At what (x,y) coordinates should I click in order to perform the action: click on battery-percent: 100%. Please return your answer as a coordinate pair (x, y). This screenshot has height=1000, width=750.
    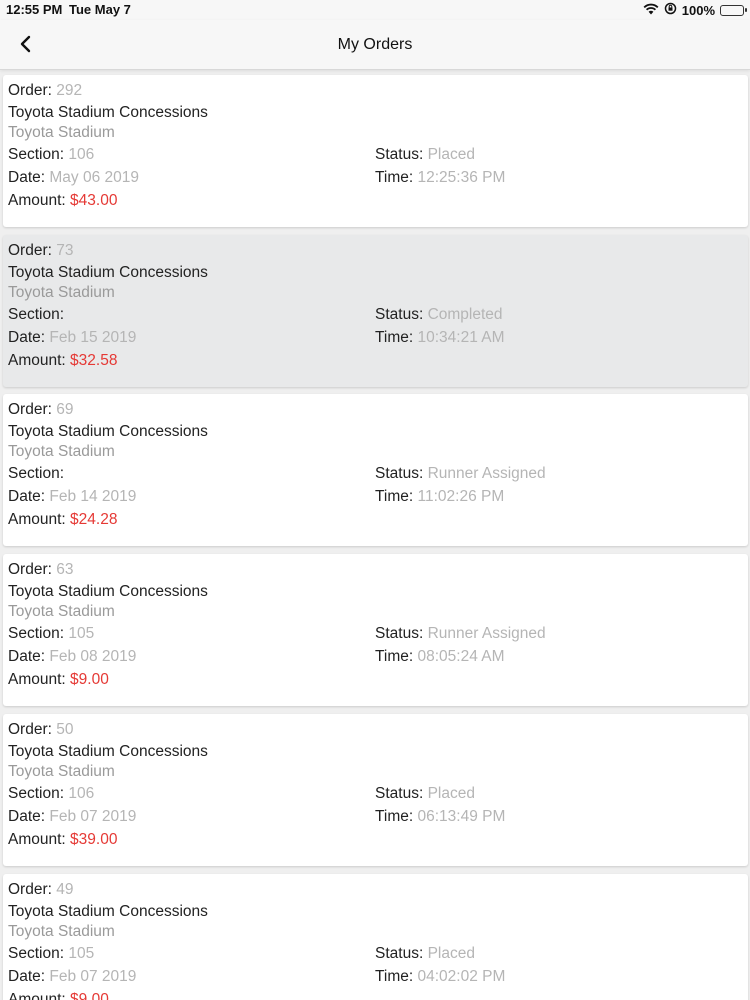
    Looking at the image, I should click on (698, 10).